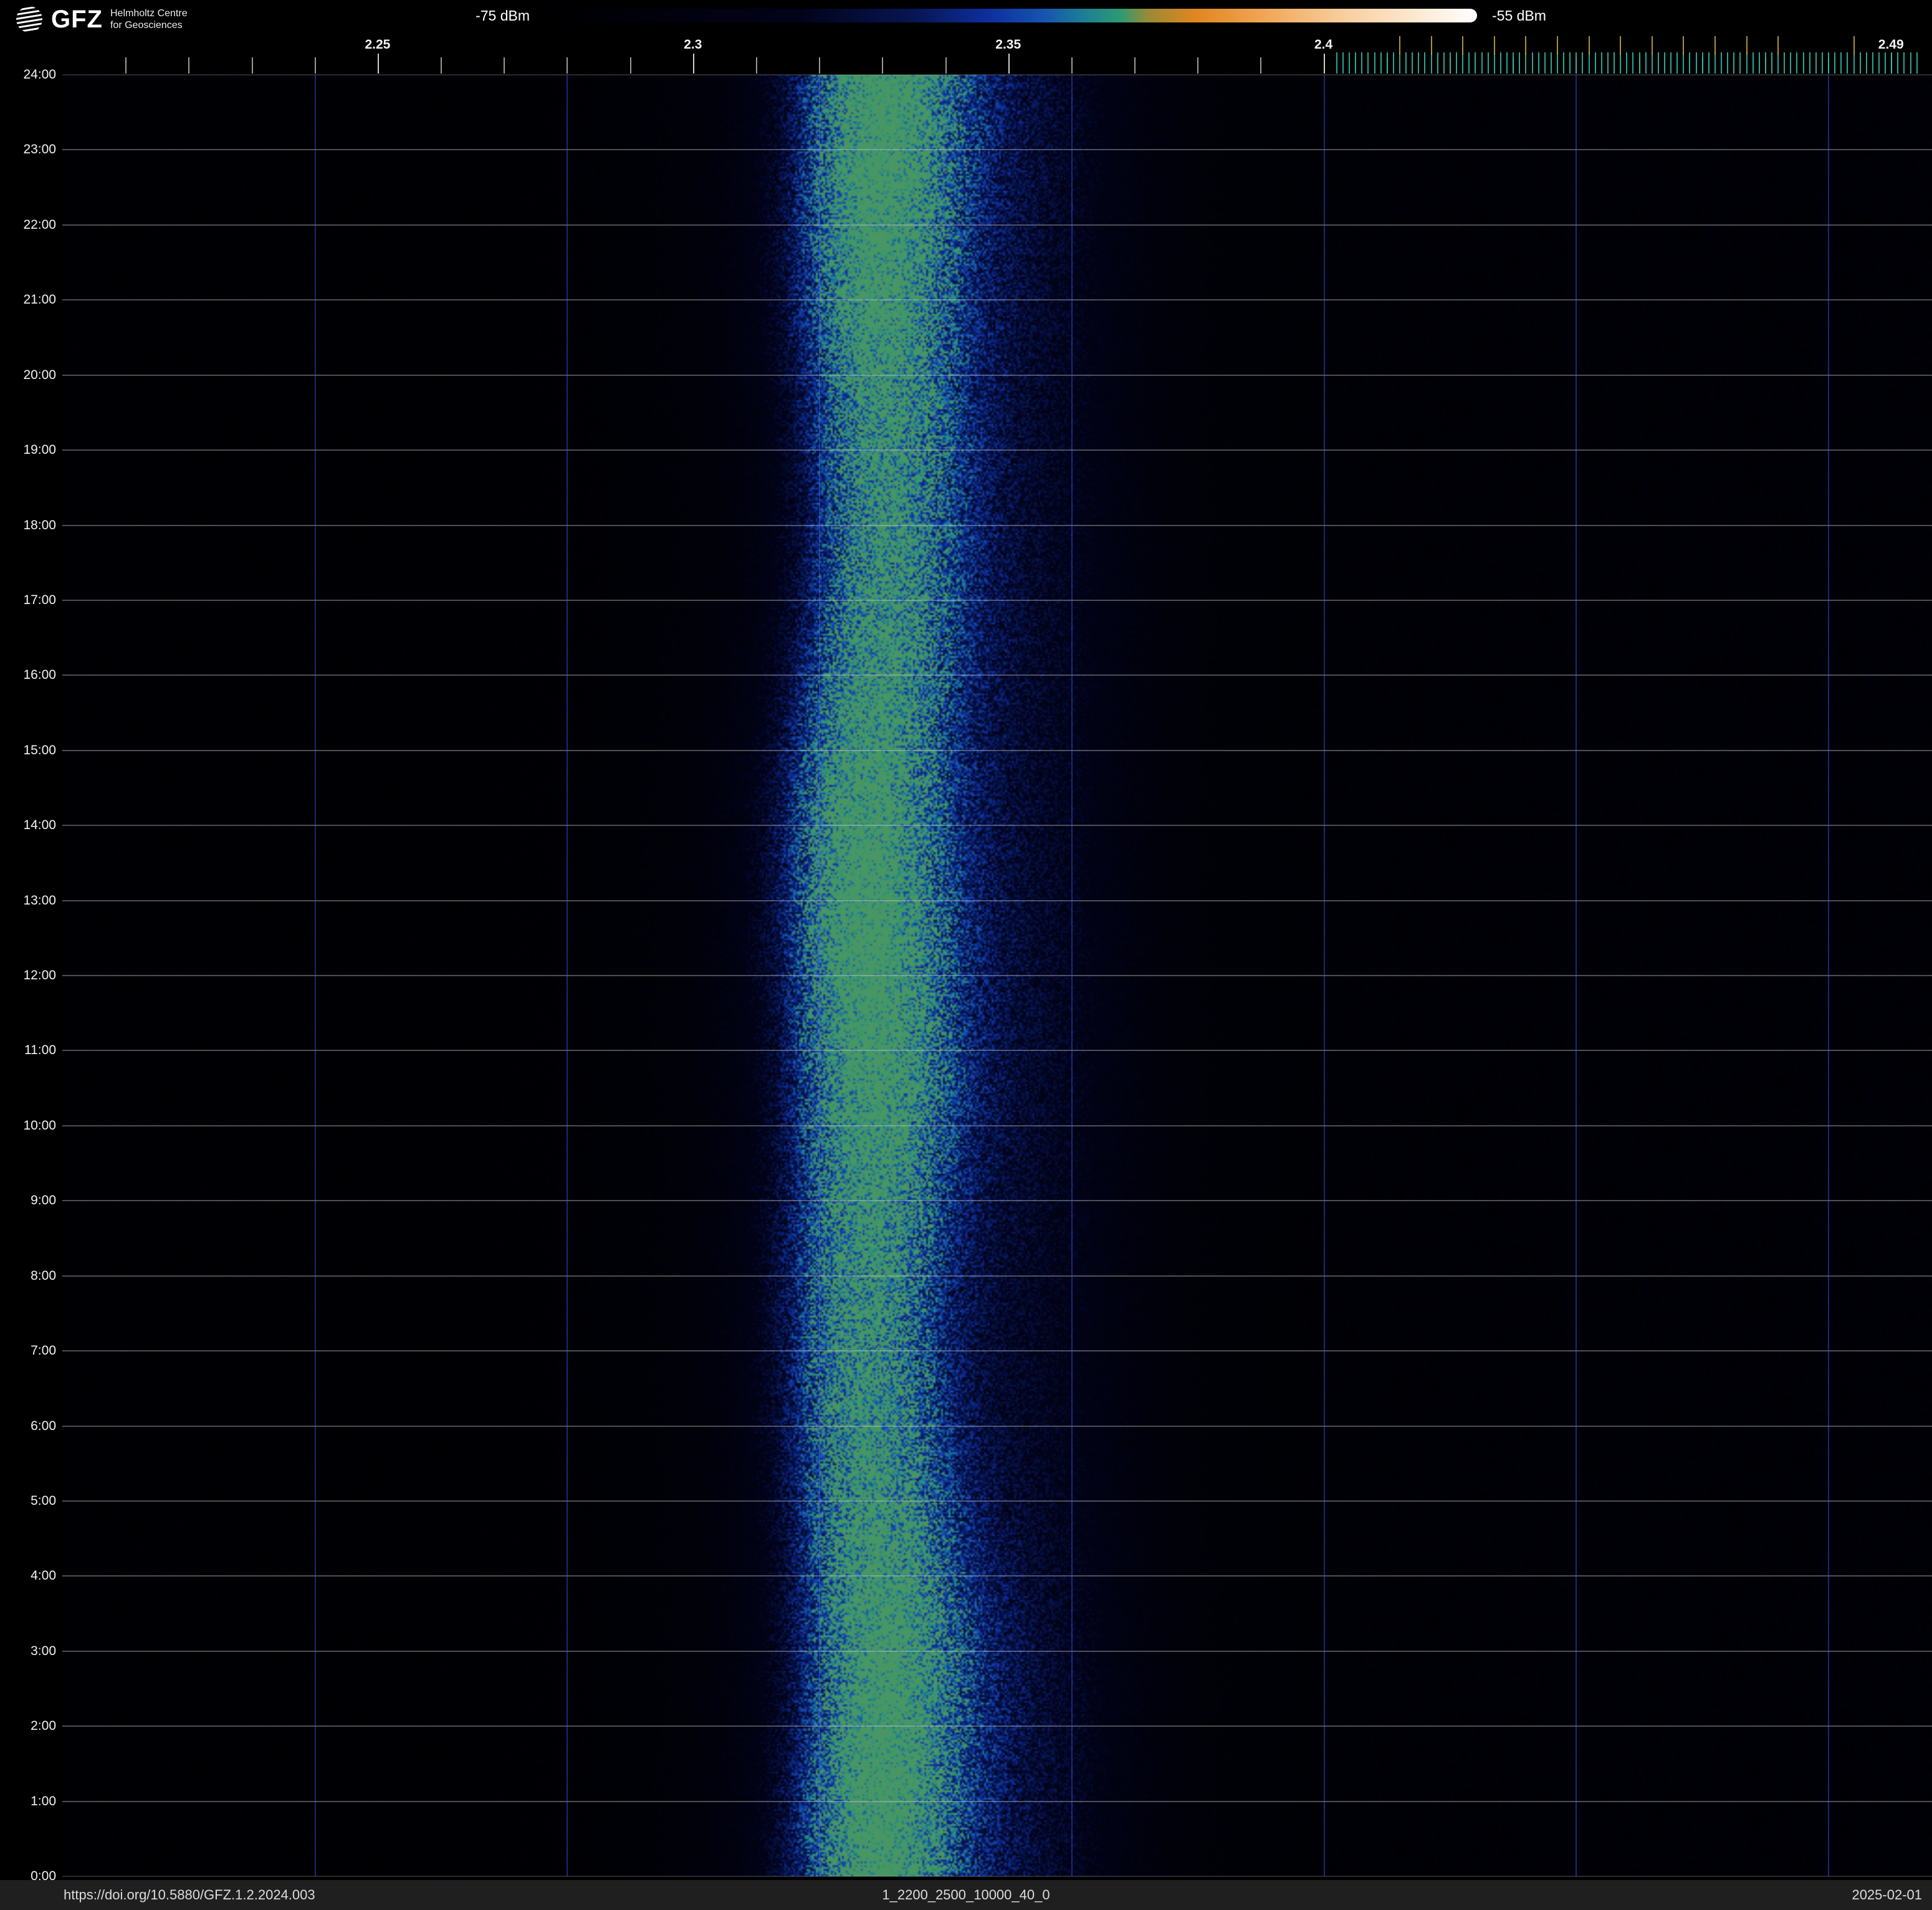 This screenshot has width=1932, height=1910. What do you see at coordinates (1887, 1895) in the screenshot?
I see `date-label: 2025-02-01` at bounding box center [1887, 1895].